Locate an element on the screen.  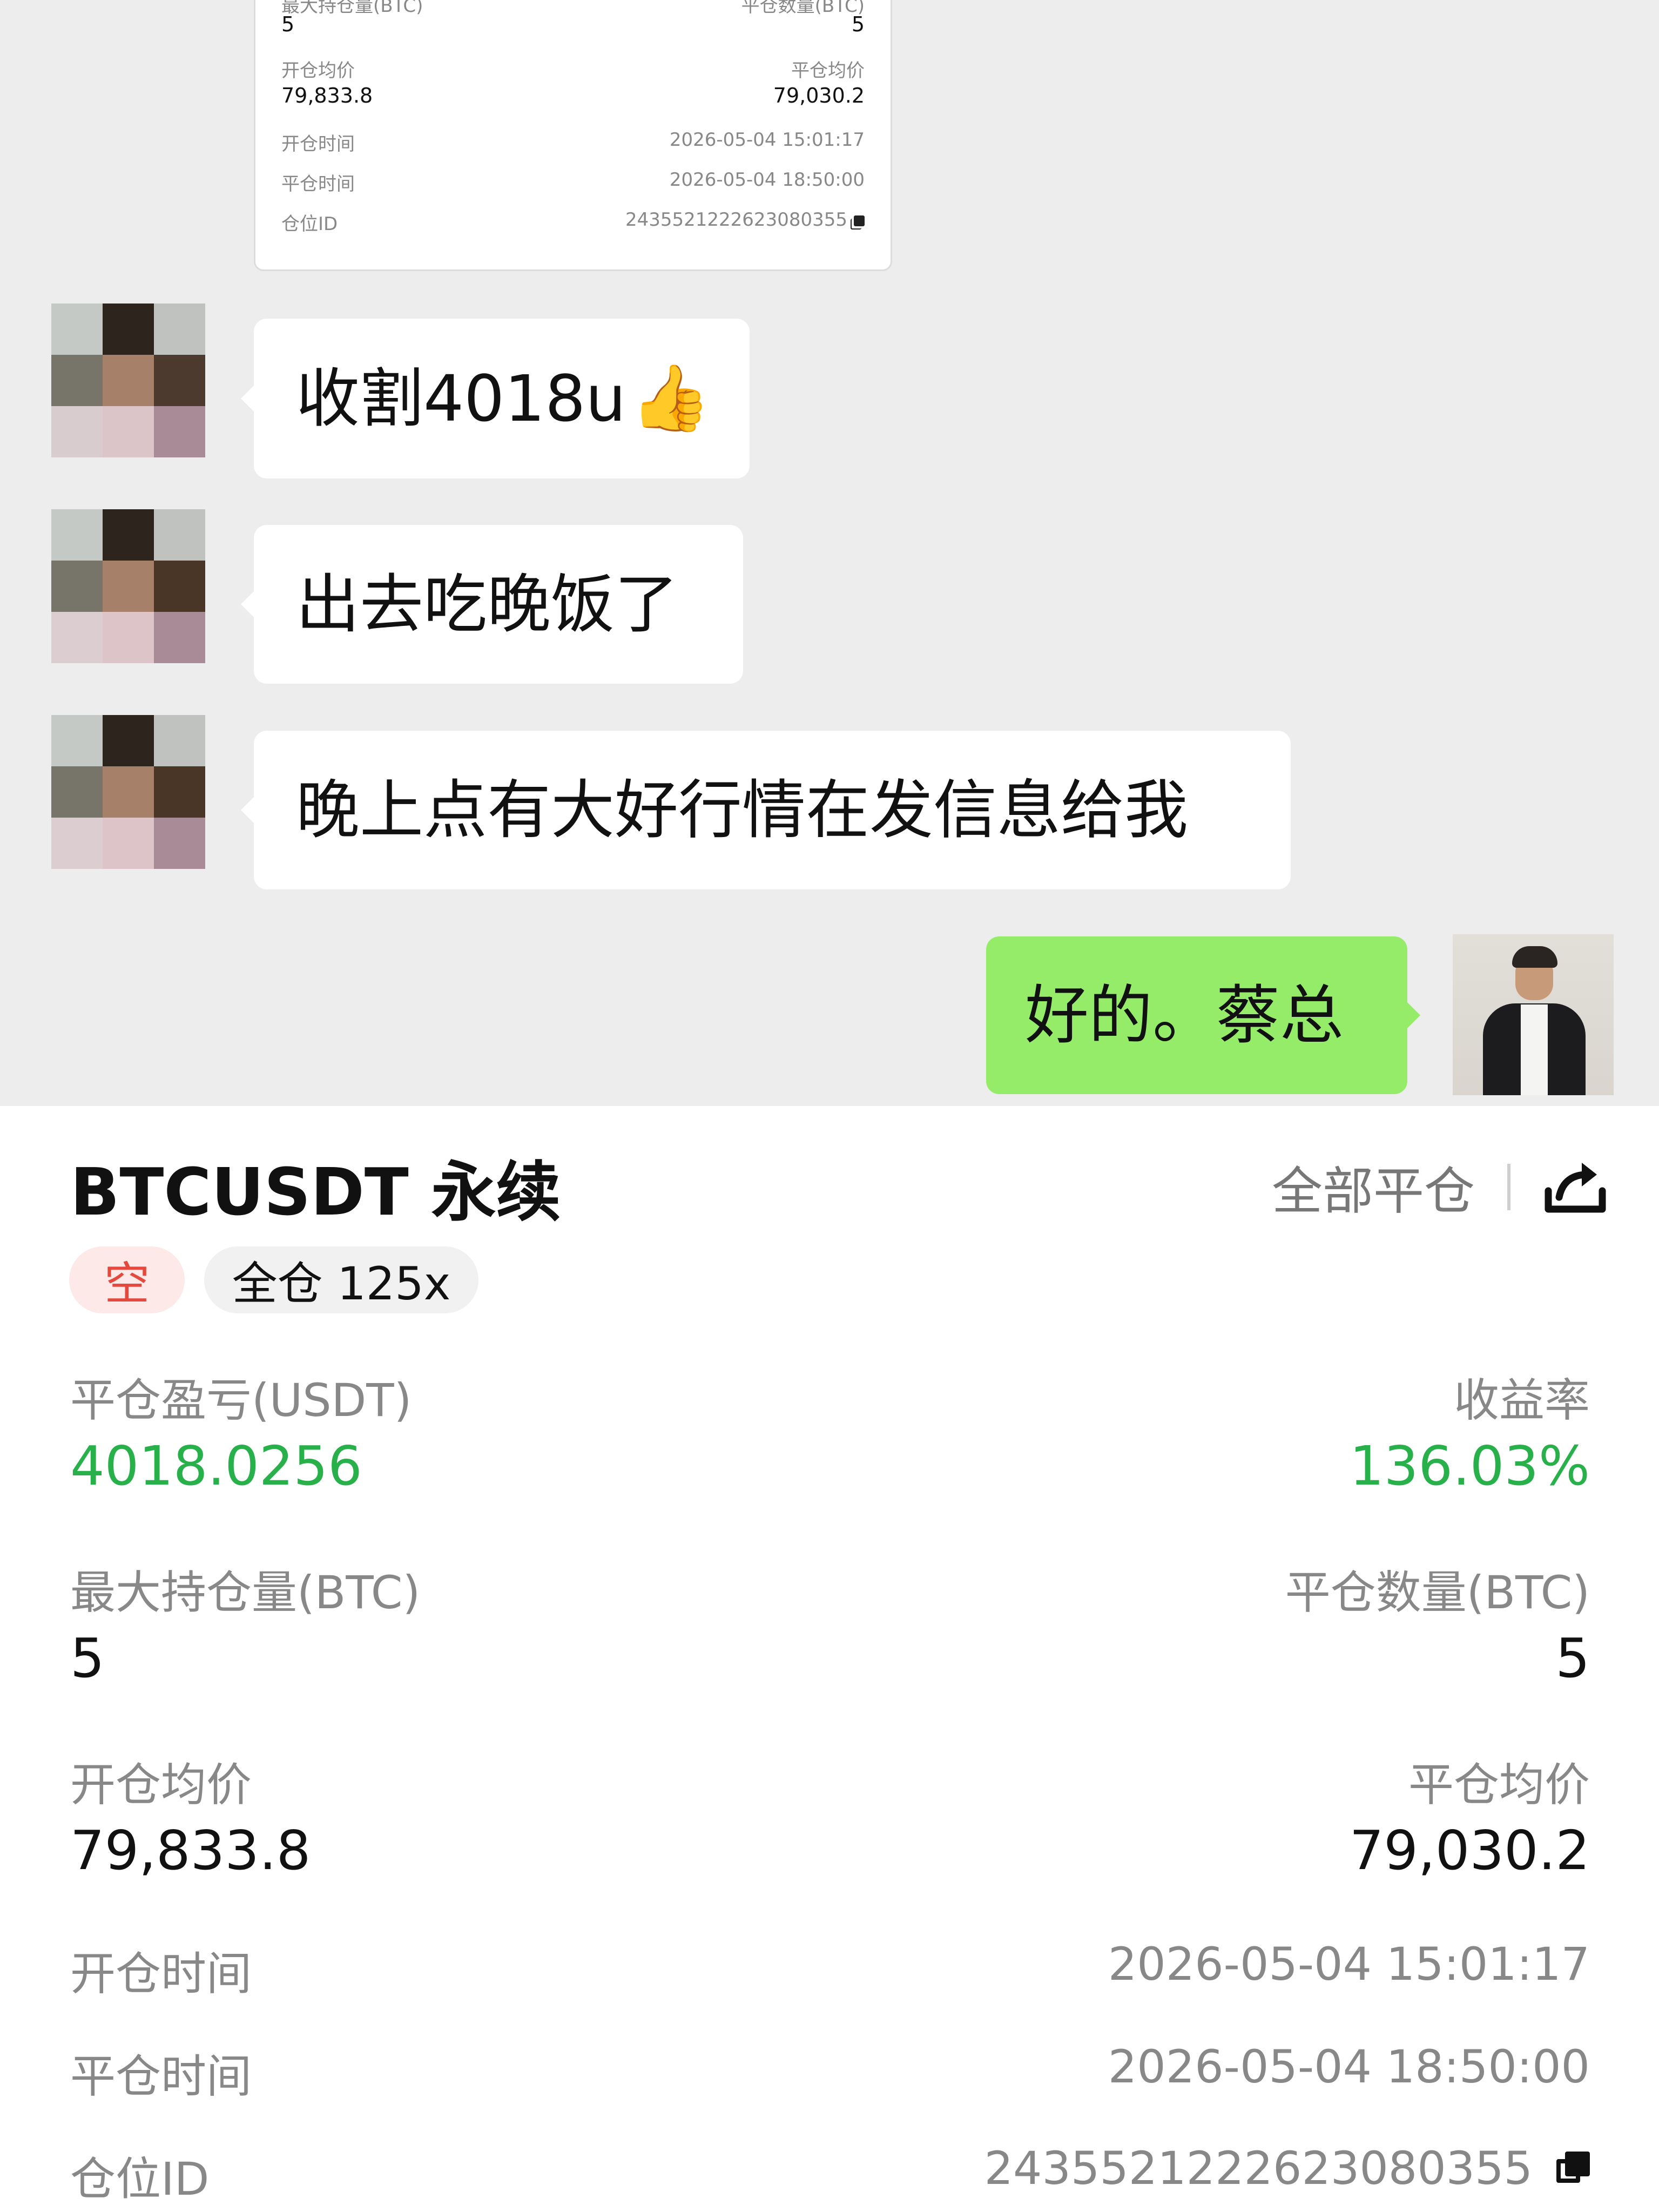
header-actions: 全部平仓 is located at coordinates (1440, 1187).